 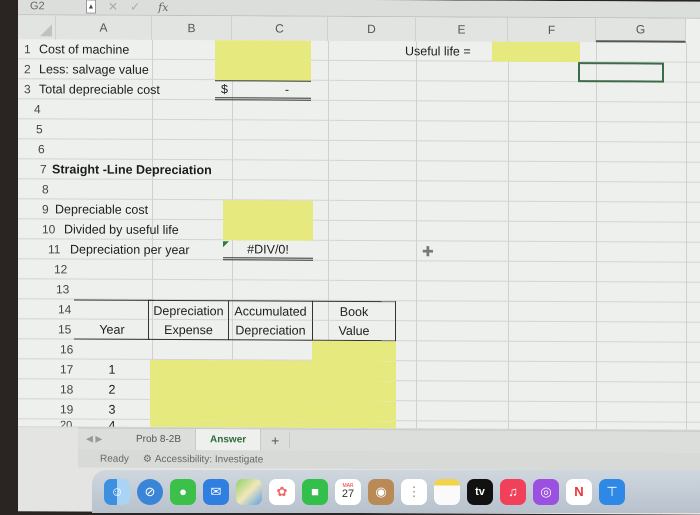 I want to click on photos-icon: ✿, so click(x=282, y=491).